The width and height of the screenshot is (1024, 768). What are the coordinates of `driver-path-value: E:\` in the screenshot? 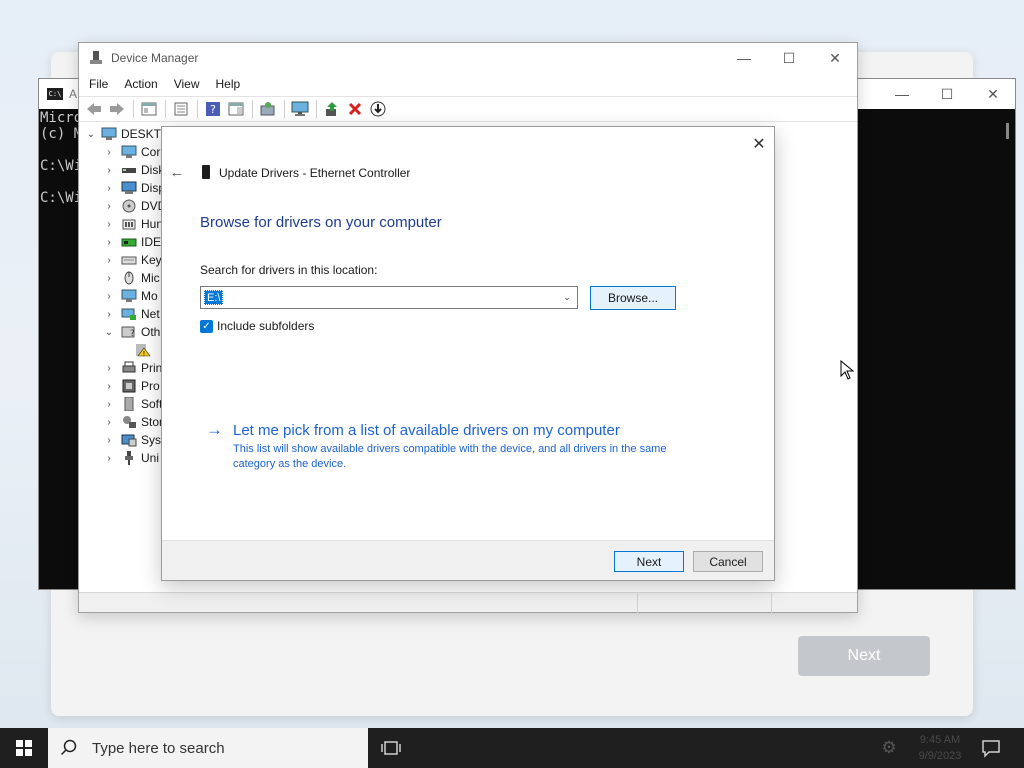 It's located at (214, 297).